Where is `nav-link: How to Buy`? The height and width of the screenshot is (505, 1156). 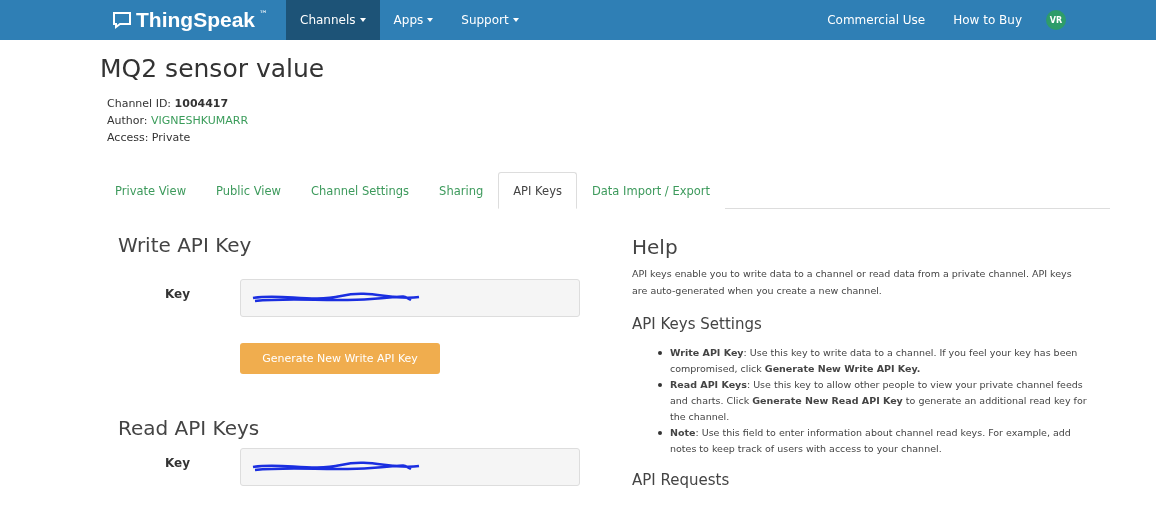 nav-link: How to Buy is located at coordinates (987, 20).